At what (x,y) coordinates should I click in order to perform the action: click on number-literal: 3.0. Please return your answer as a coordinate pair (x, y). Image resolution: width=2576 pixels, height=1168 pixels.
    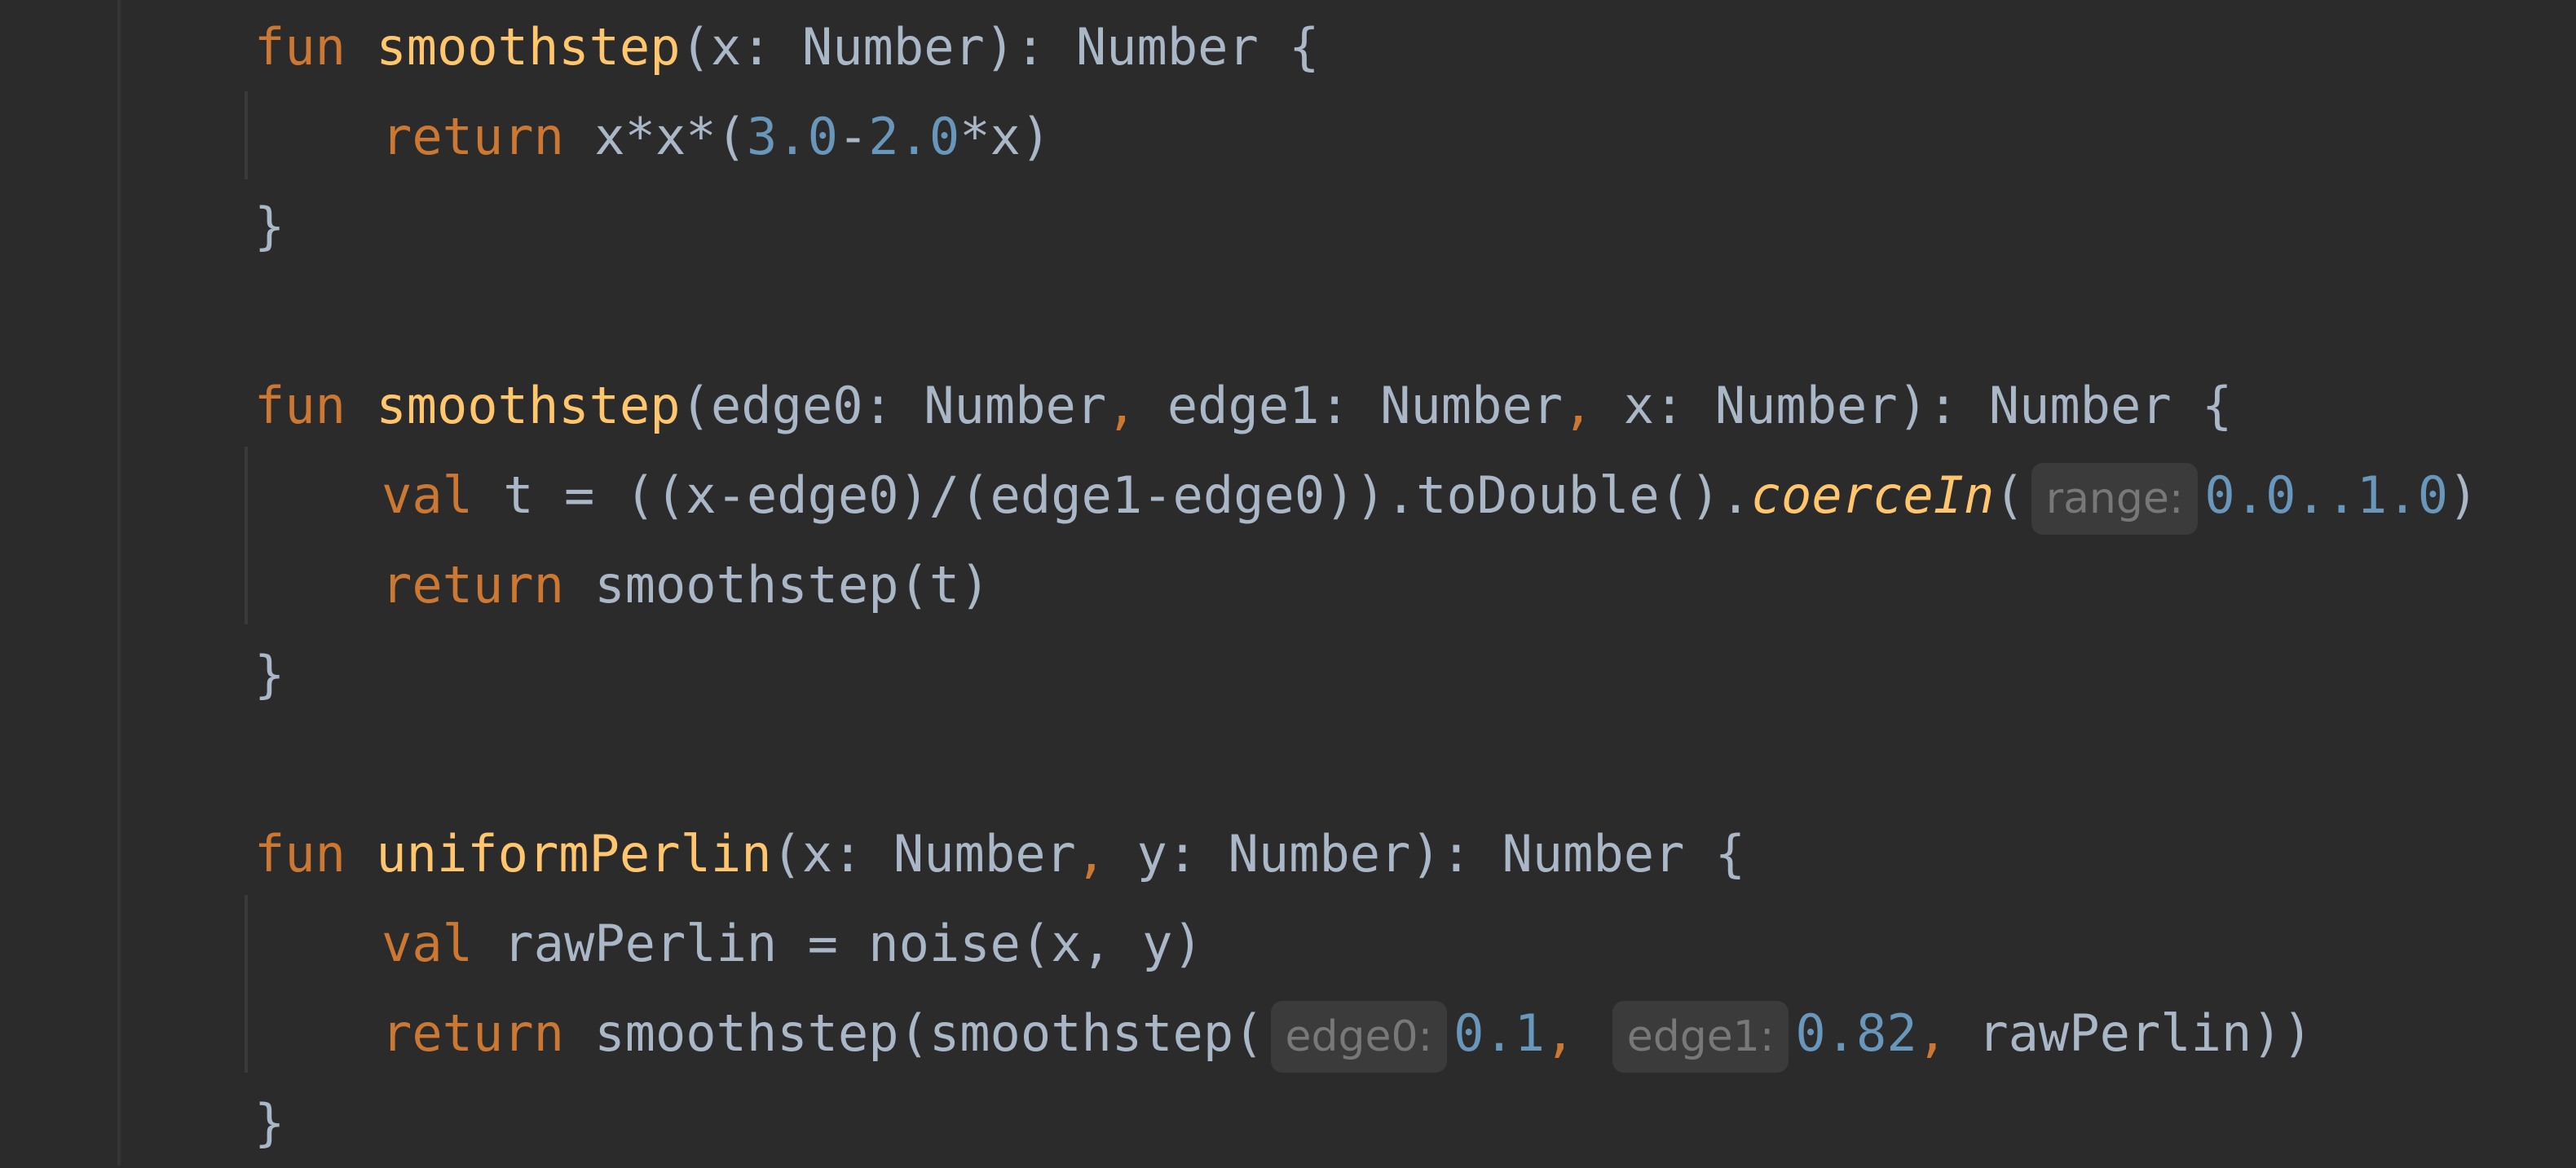
    Looking at the image, I should click on (792, 136).